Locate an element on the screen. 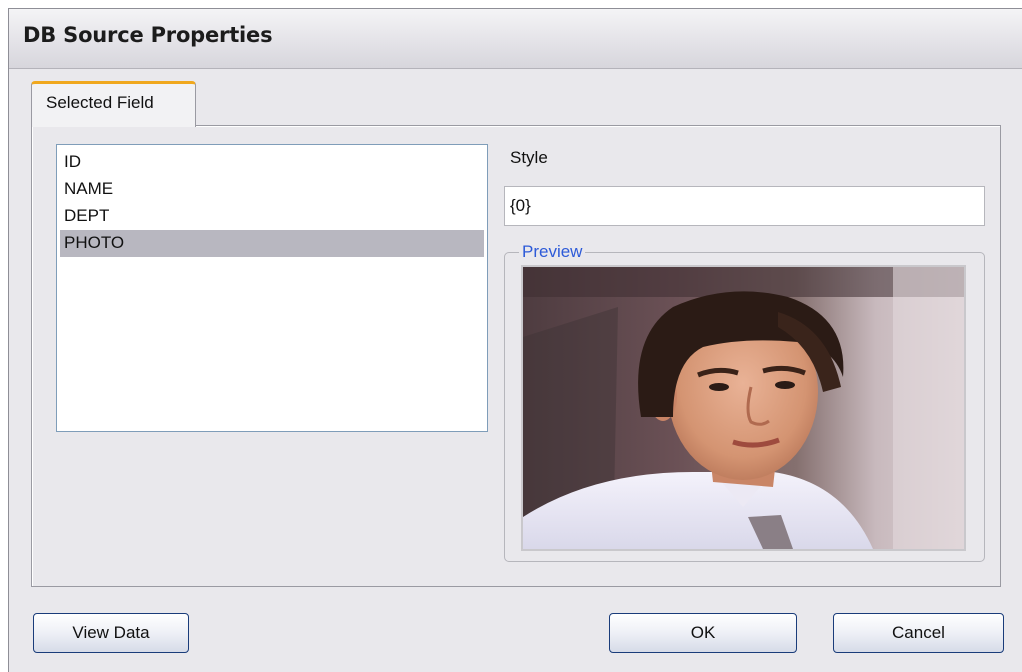 The height and width of the screenshot is (672, 1022). tab-label: Selected Field is located at coordinates (100, 102).